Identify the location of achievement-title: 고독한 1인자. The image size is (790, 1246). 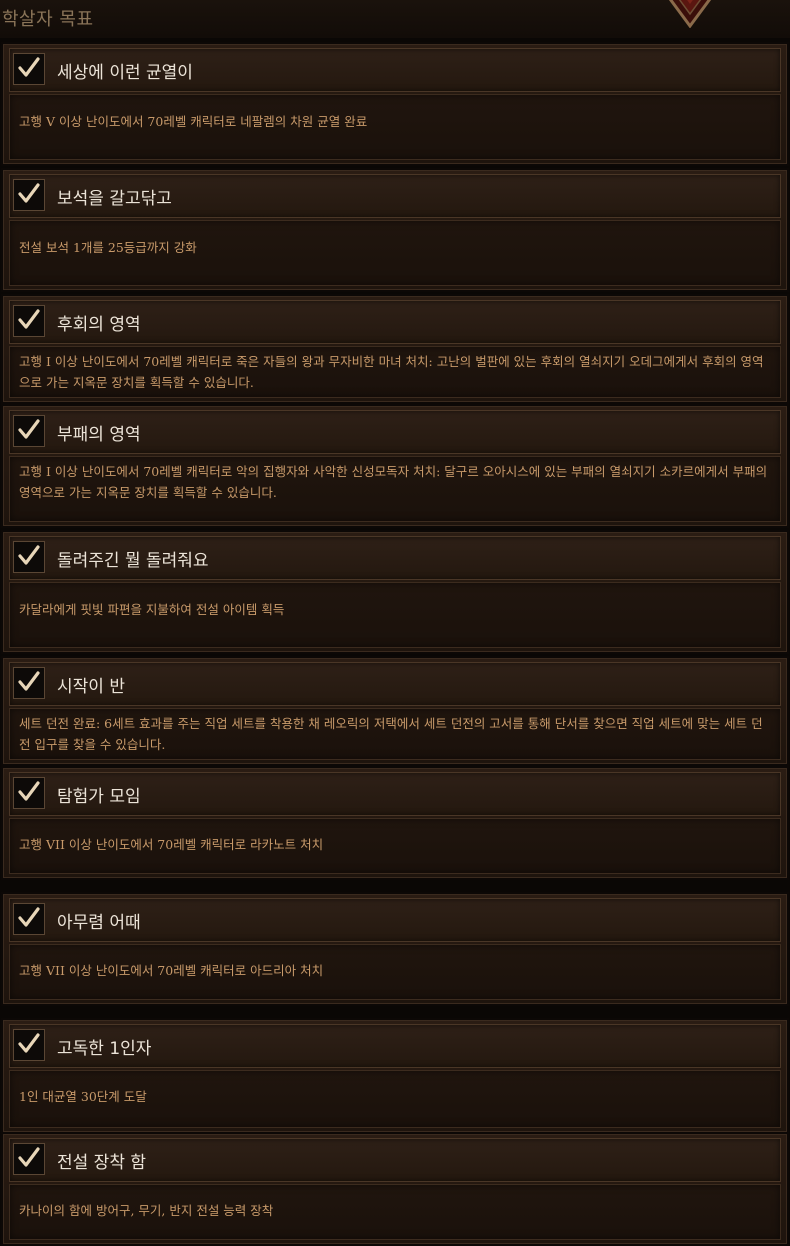
(104, 1049).